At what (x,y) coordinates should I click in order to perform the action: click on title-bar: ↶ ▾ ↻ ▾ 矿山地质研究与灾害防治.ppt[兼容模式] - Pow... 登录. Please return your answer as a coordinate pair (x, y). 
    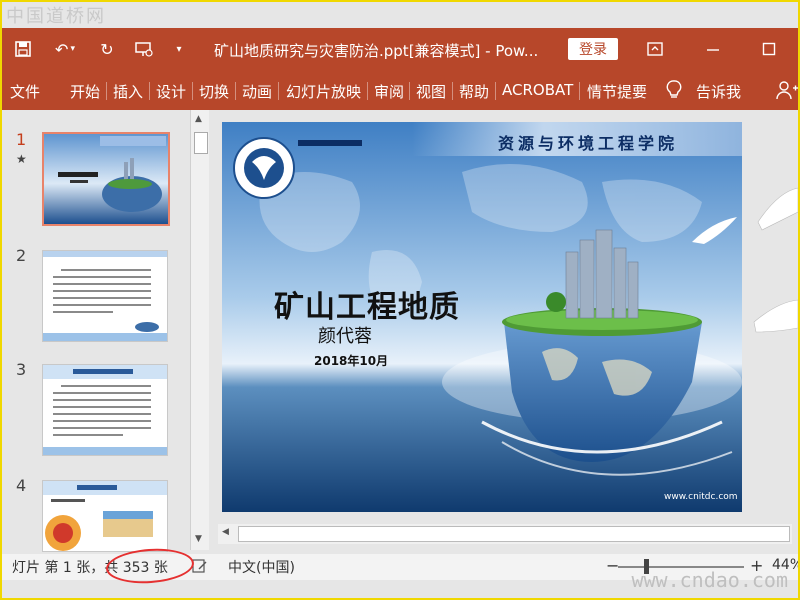
    Looking at the image, I should click on (400, 49).